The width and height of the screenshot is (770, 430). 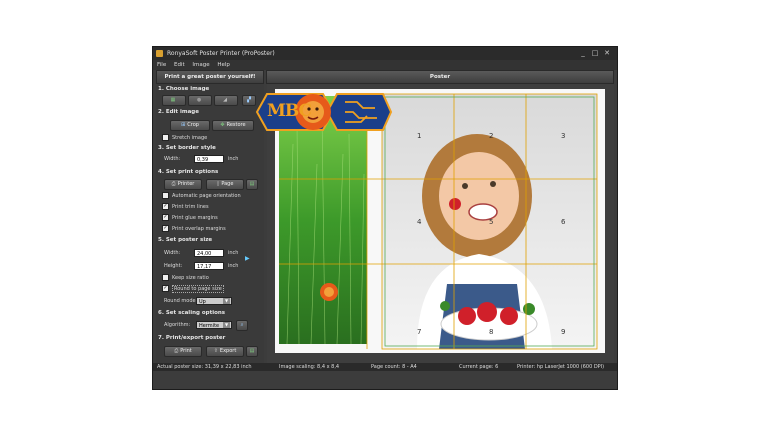 What do you see at coordinates (195, 218) in the screenshot?
I see `glue-margins-label: Print glue margins` at bounding box center [195, 218].